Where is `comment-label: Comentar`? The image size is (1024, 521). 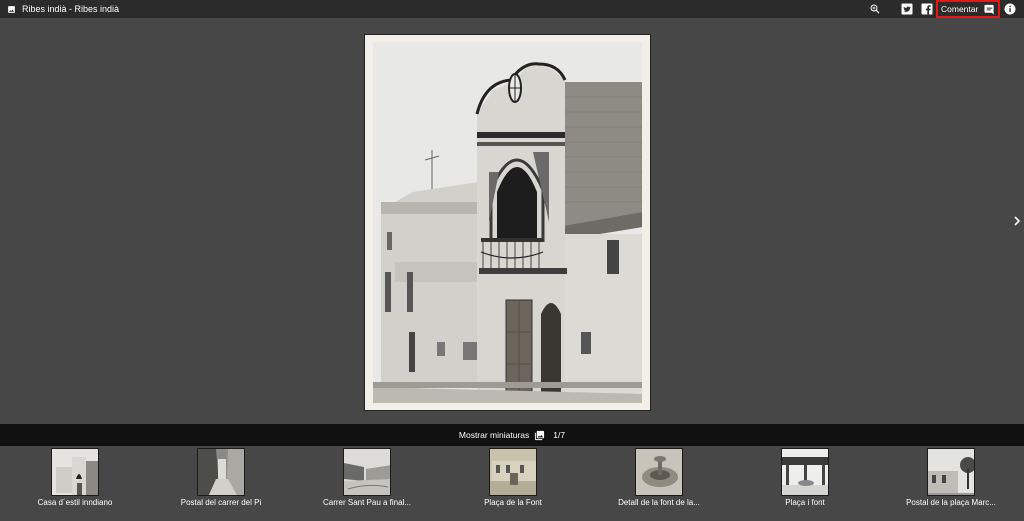 comment-label: Comentar is located at coordinates (960, 9).